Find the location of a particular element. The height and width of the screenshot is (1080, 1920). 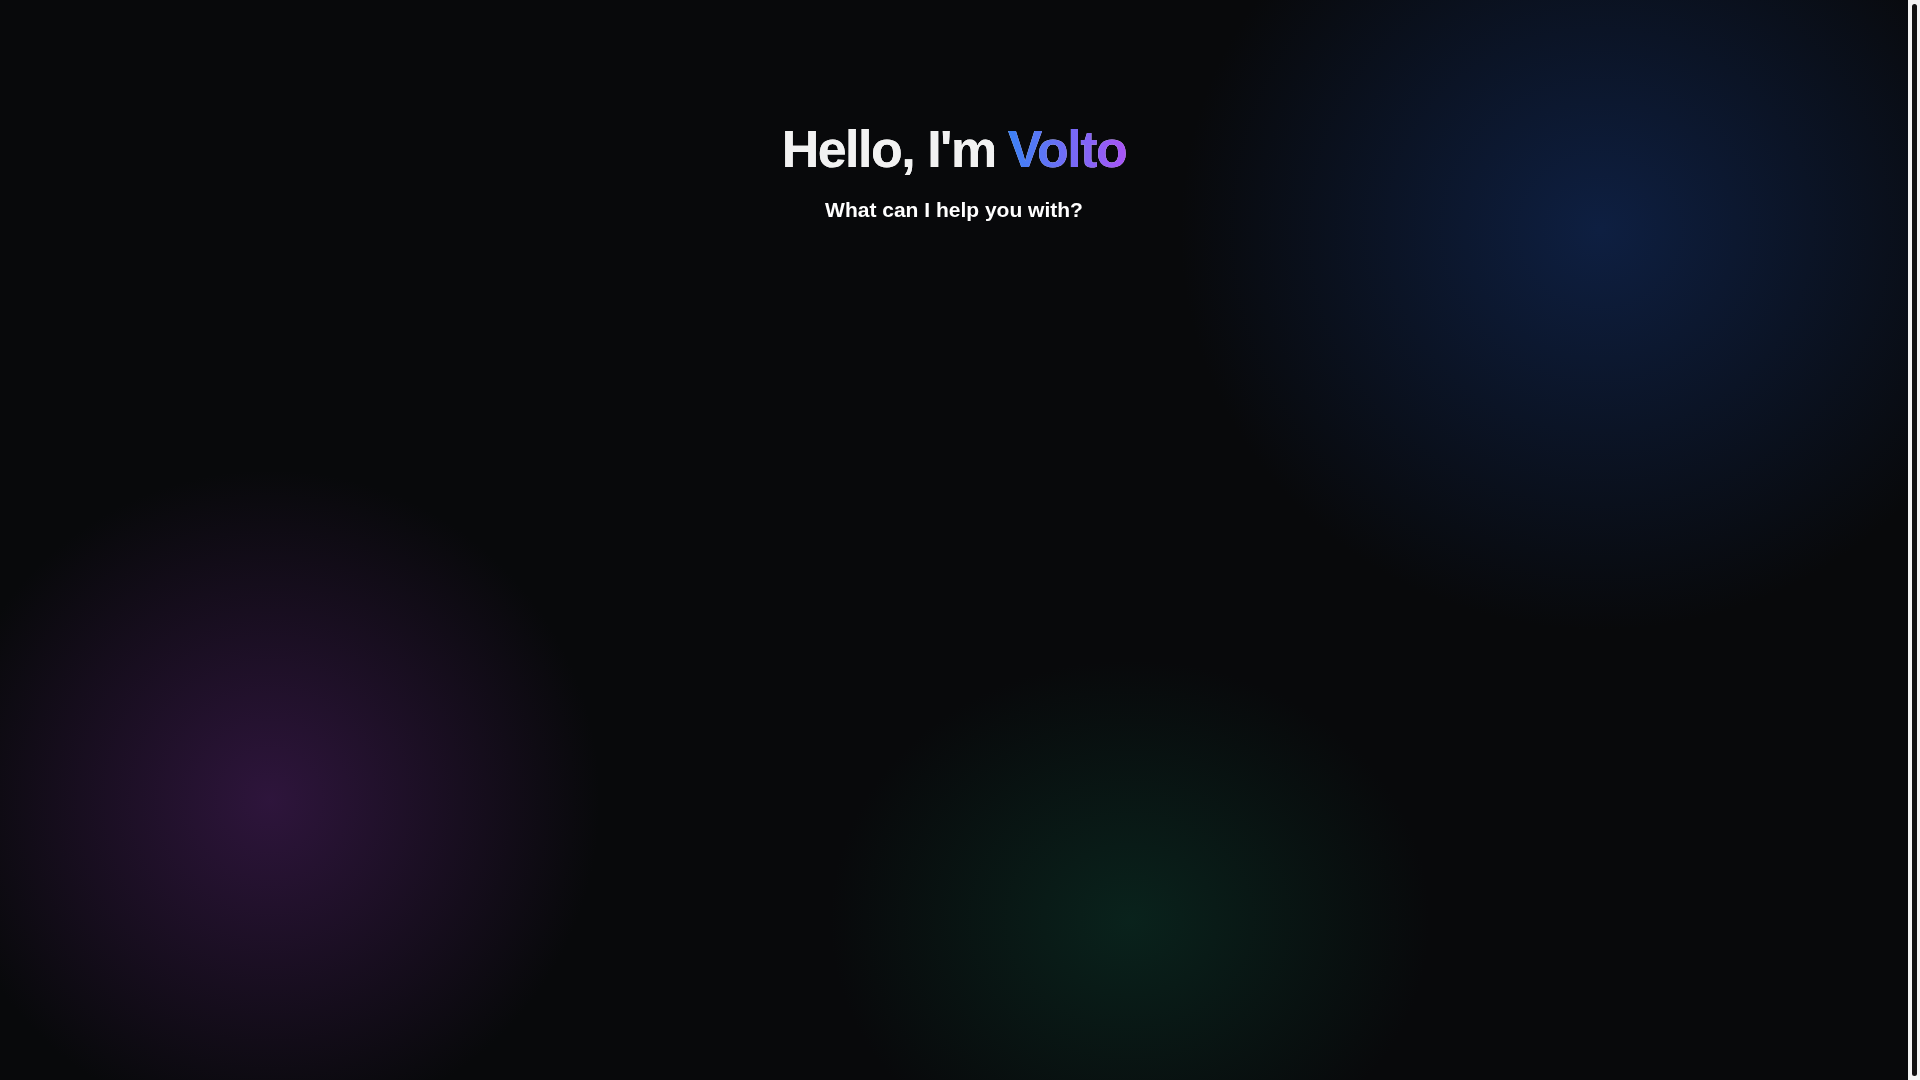

subtitle: What can I help you with? is located at coordinates (954, 210).